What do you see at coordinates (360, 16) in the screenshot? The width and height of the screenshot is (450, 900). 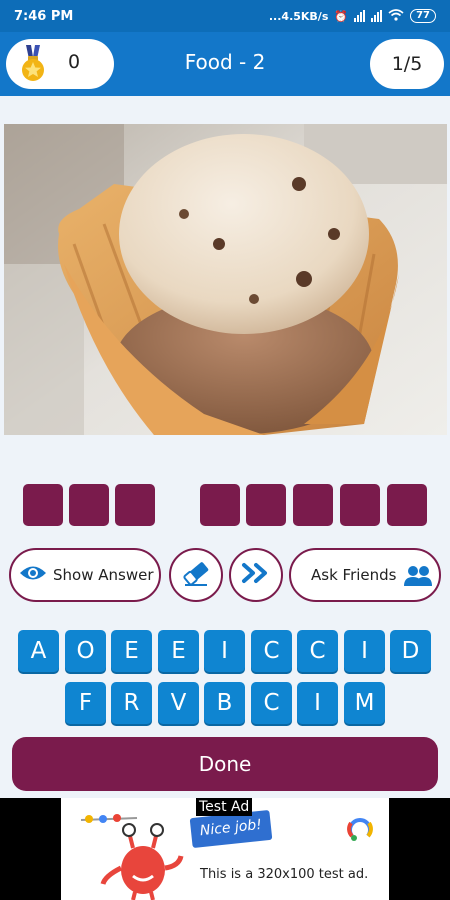 I see `signal-icon` at bounding box center [360, 16].